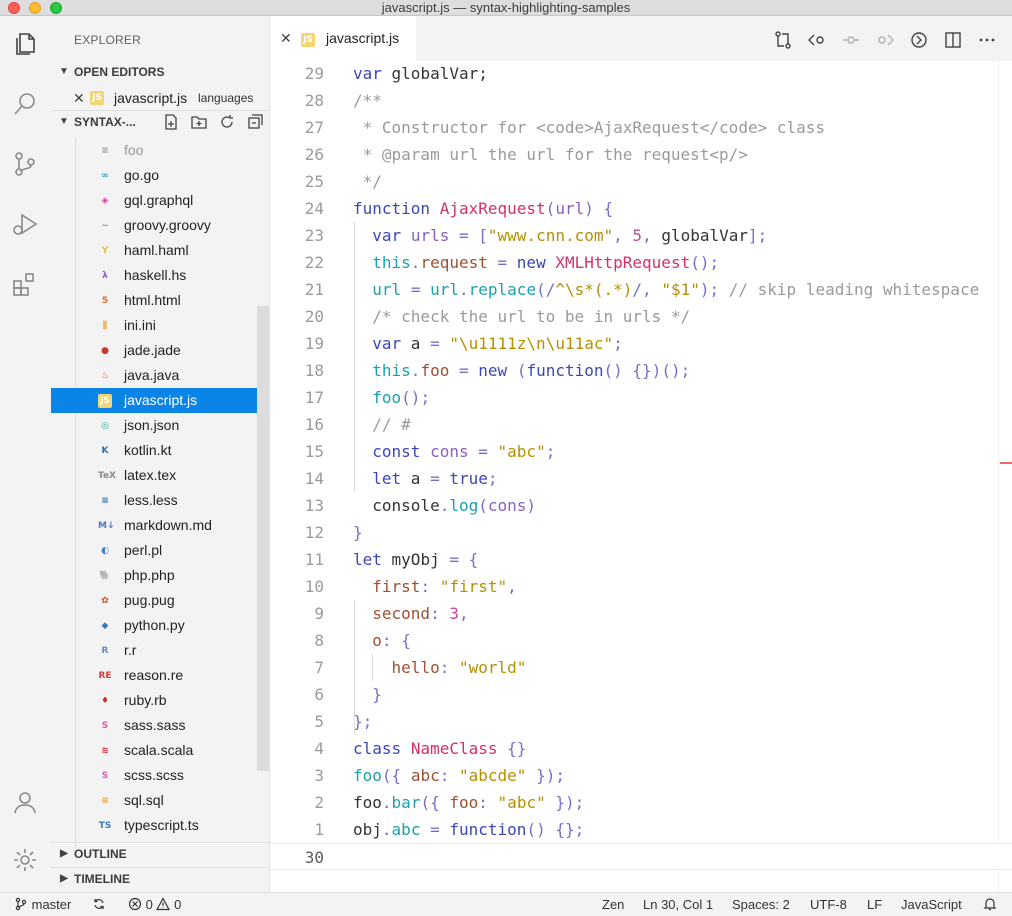  I want to click on code-line: 1 obj.abc = function() {};, so click(641, 829).